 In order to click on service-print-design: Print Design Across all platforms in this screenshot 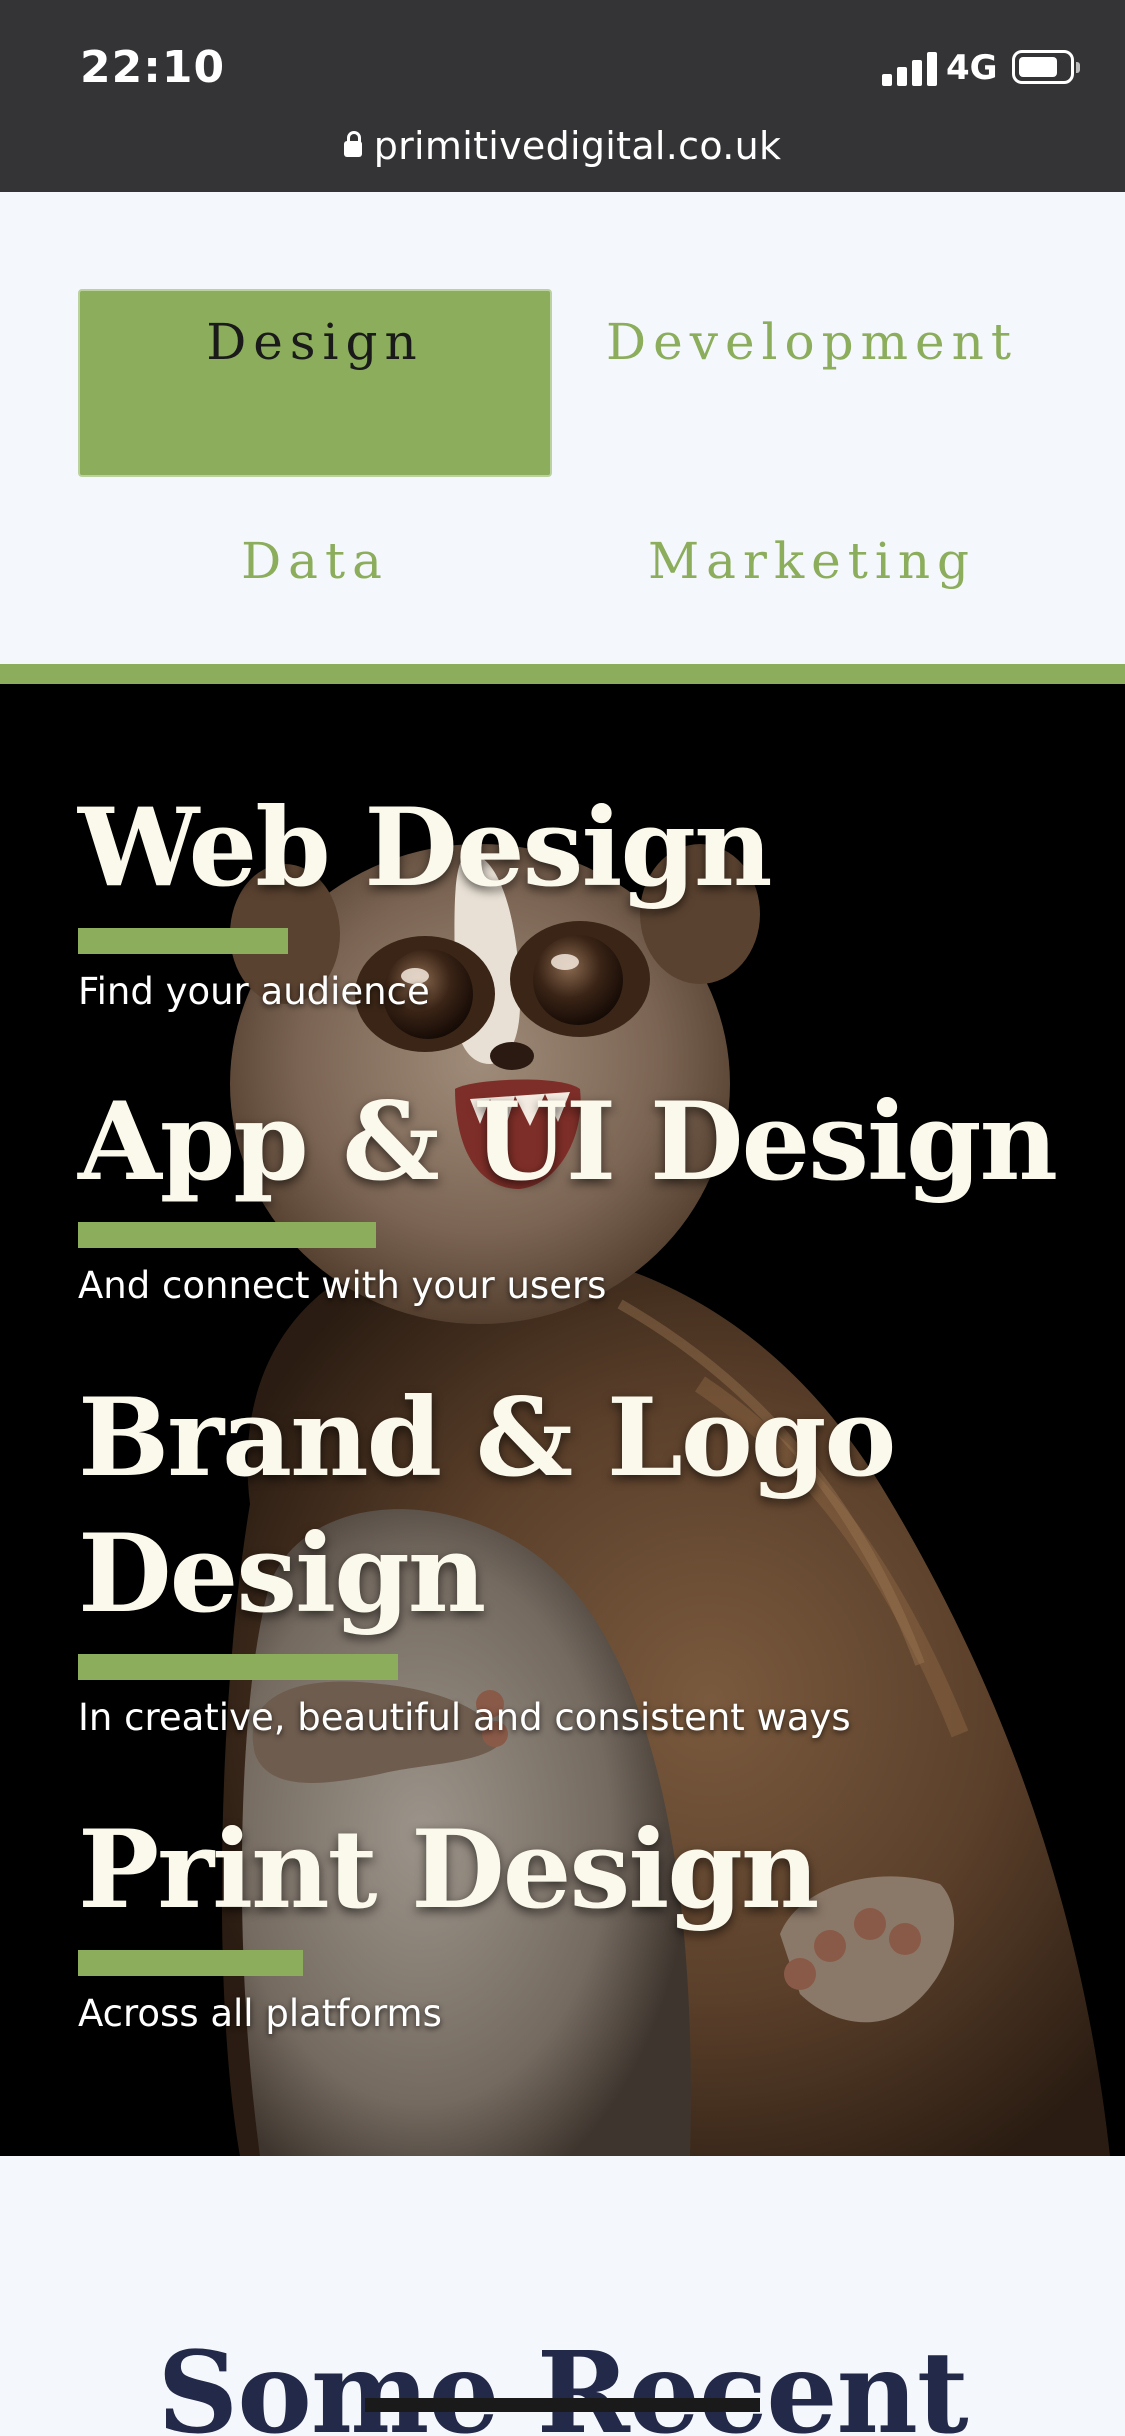, I will do `click(578, 1918)`.